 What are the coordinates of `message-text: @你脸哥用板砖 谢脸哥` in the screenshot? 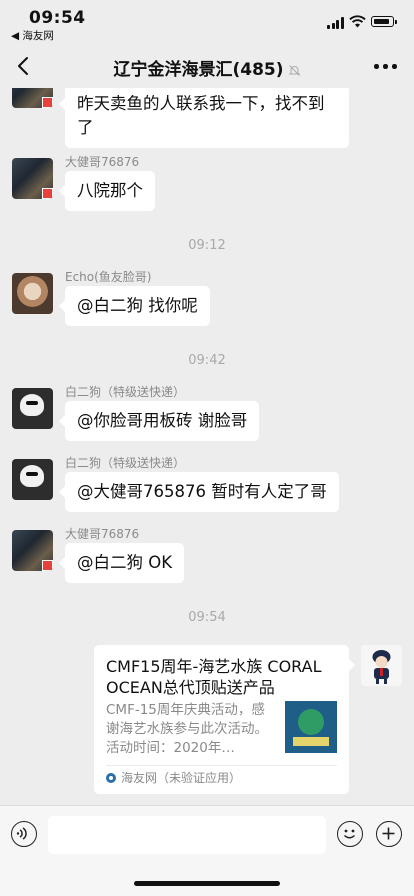 It's located at (162, 420).